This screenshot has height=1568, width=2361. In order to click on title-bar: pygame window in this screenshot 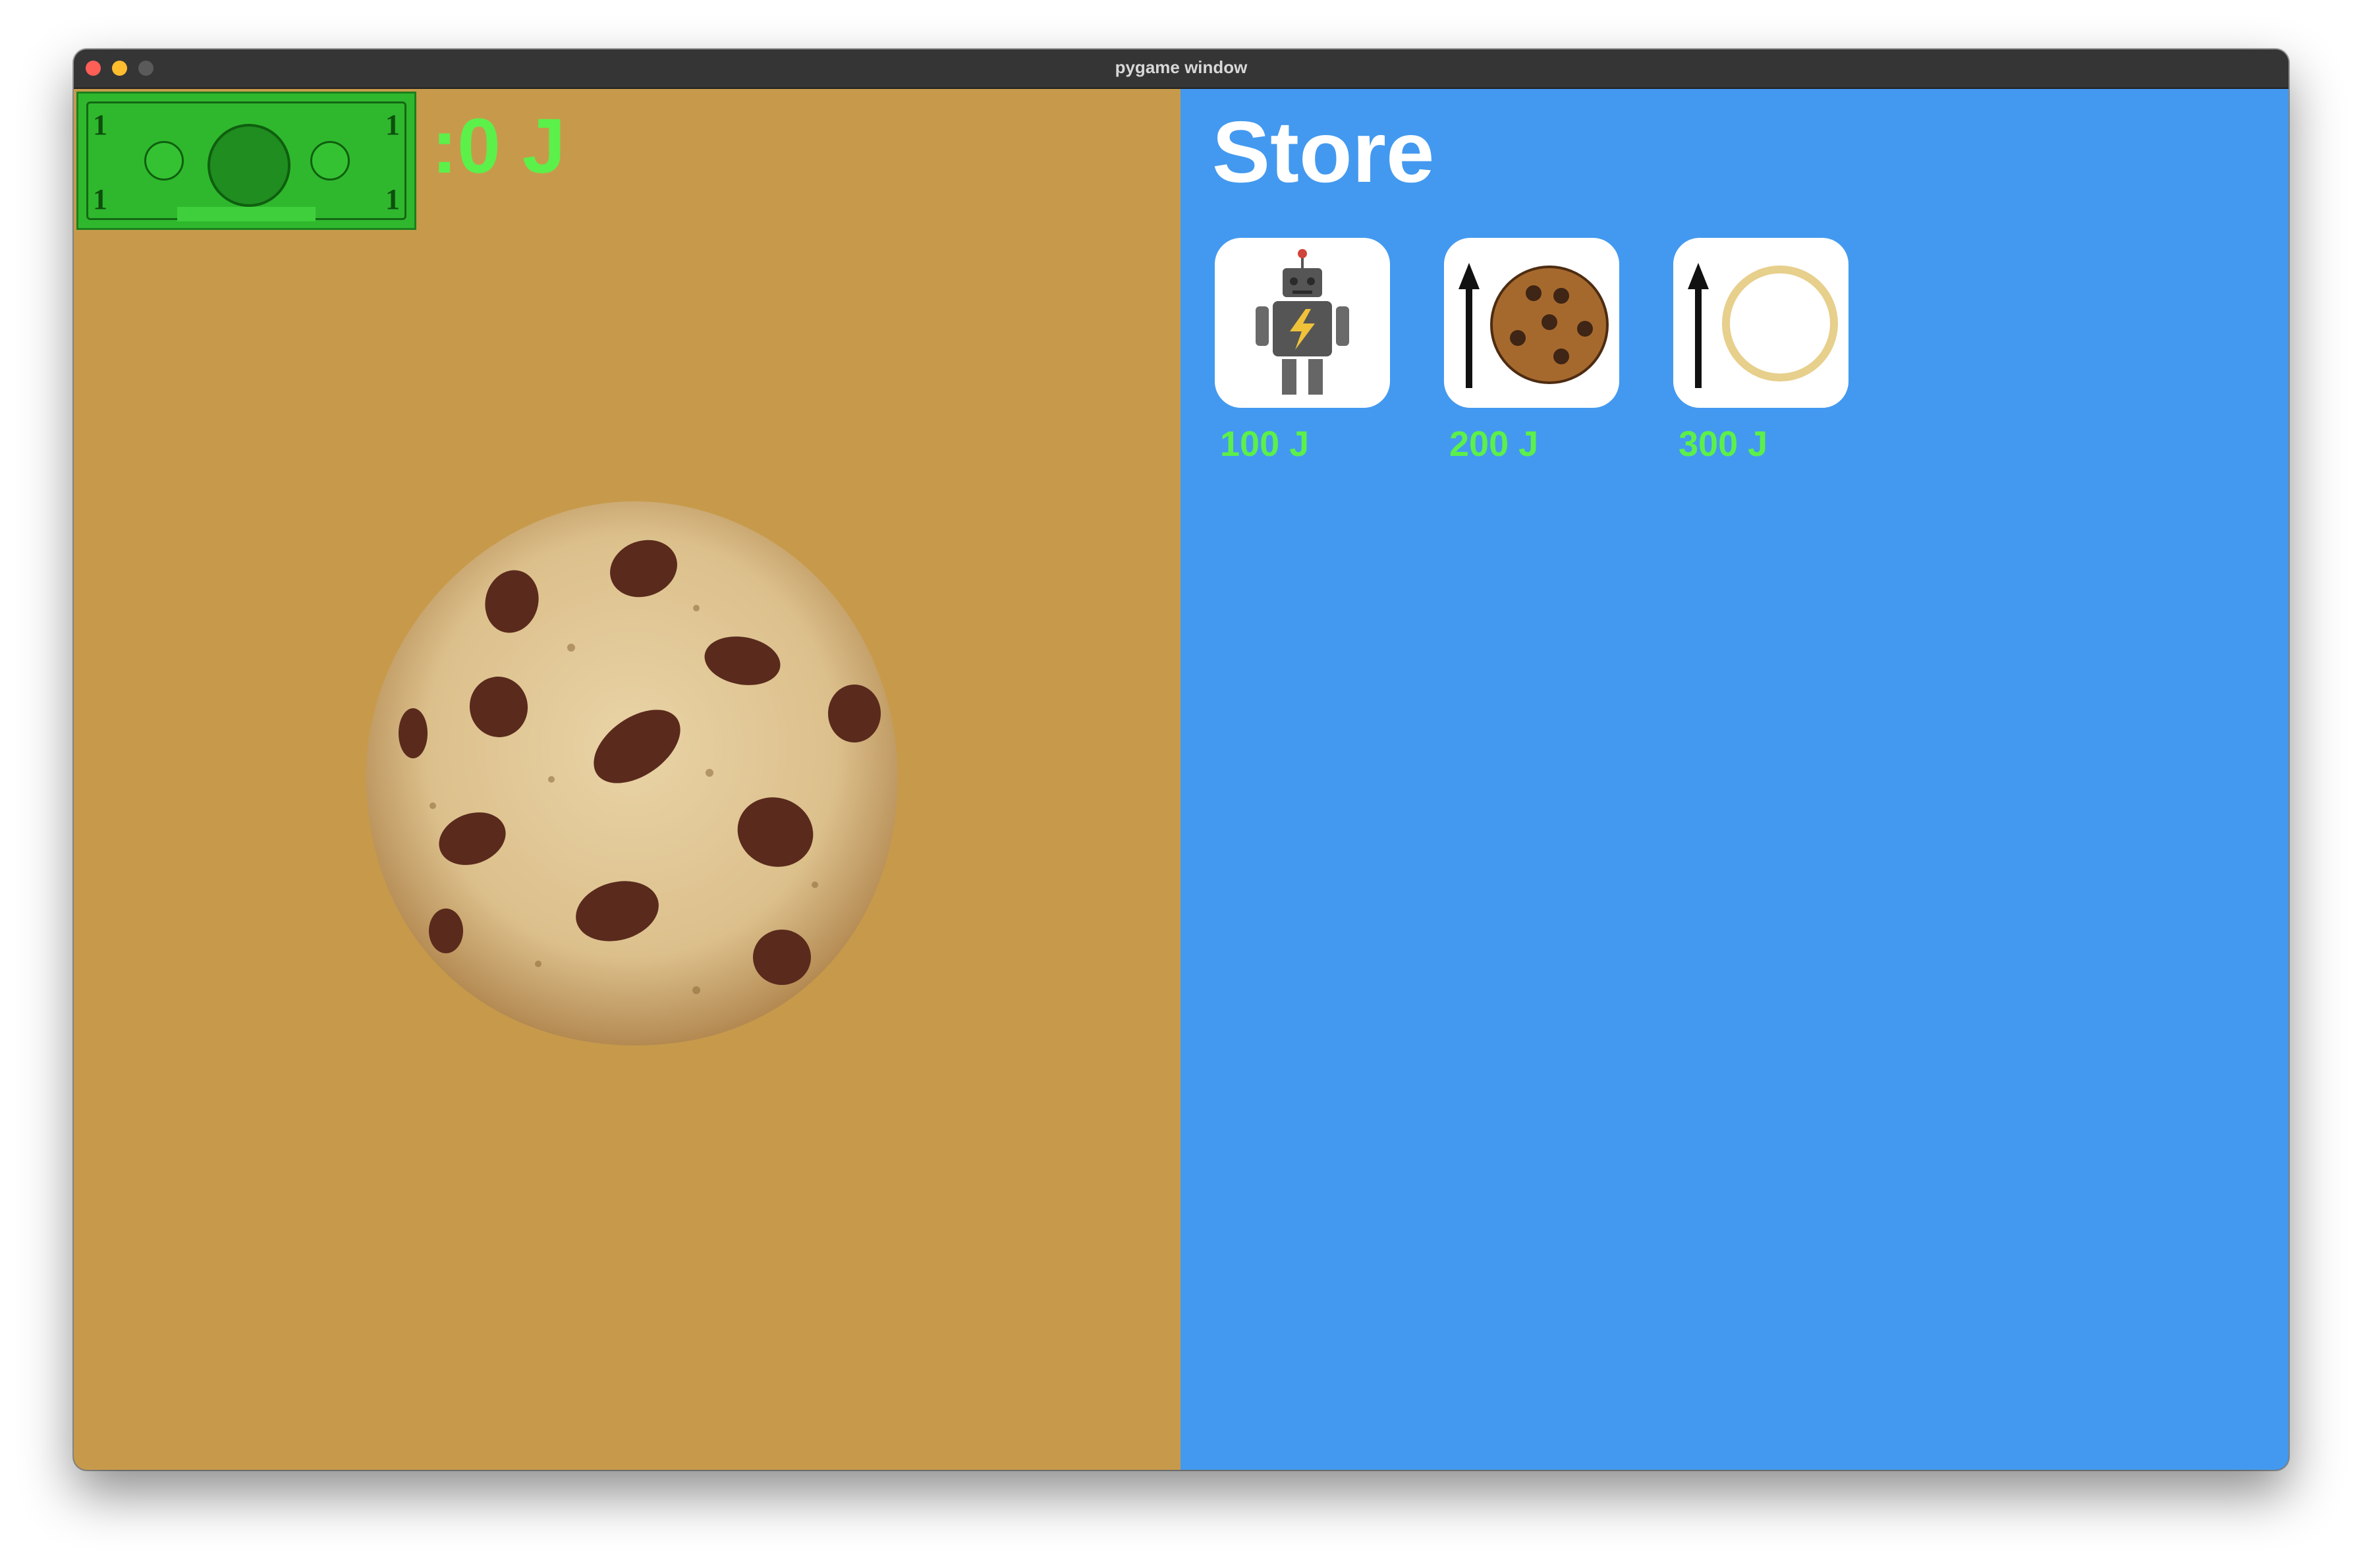, I will do `click(1181, 69)`.